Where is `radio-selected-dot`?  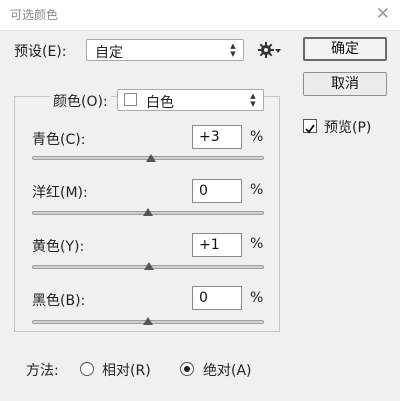
radio-selected-dot is located at coordinates (187, 369).